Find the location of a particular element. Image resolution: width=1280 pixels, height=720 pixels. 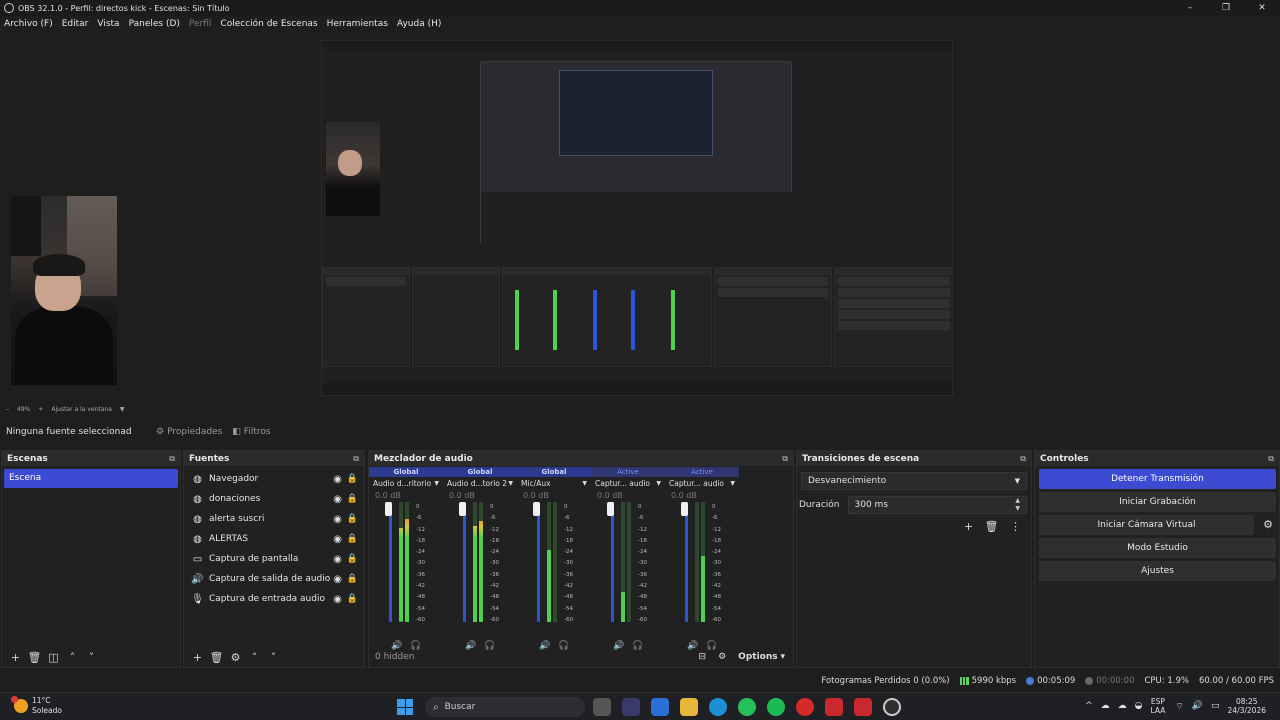

transition-select: Desvanecimiento ▼ is located at coordinates (914, 481).